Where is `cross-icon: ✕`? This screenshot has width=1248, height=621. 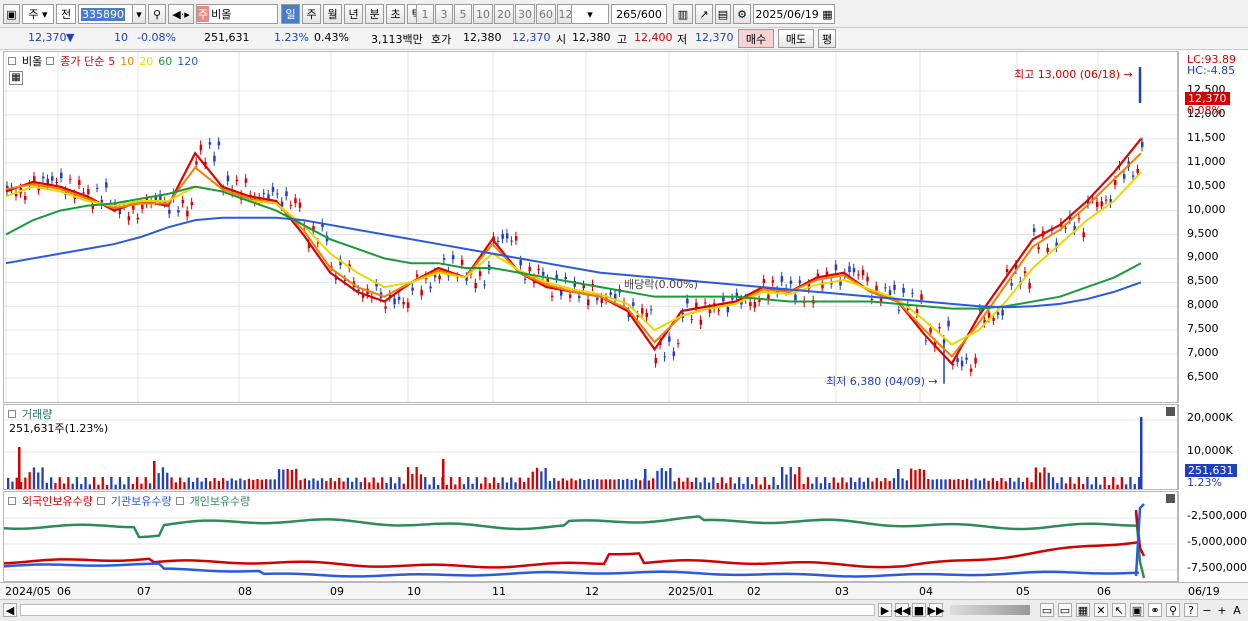
cross-icon: ✕ is located at coordinates (1101, 610).